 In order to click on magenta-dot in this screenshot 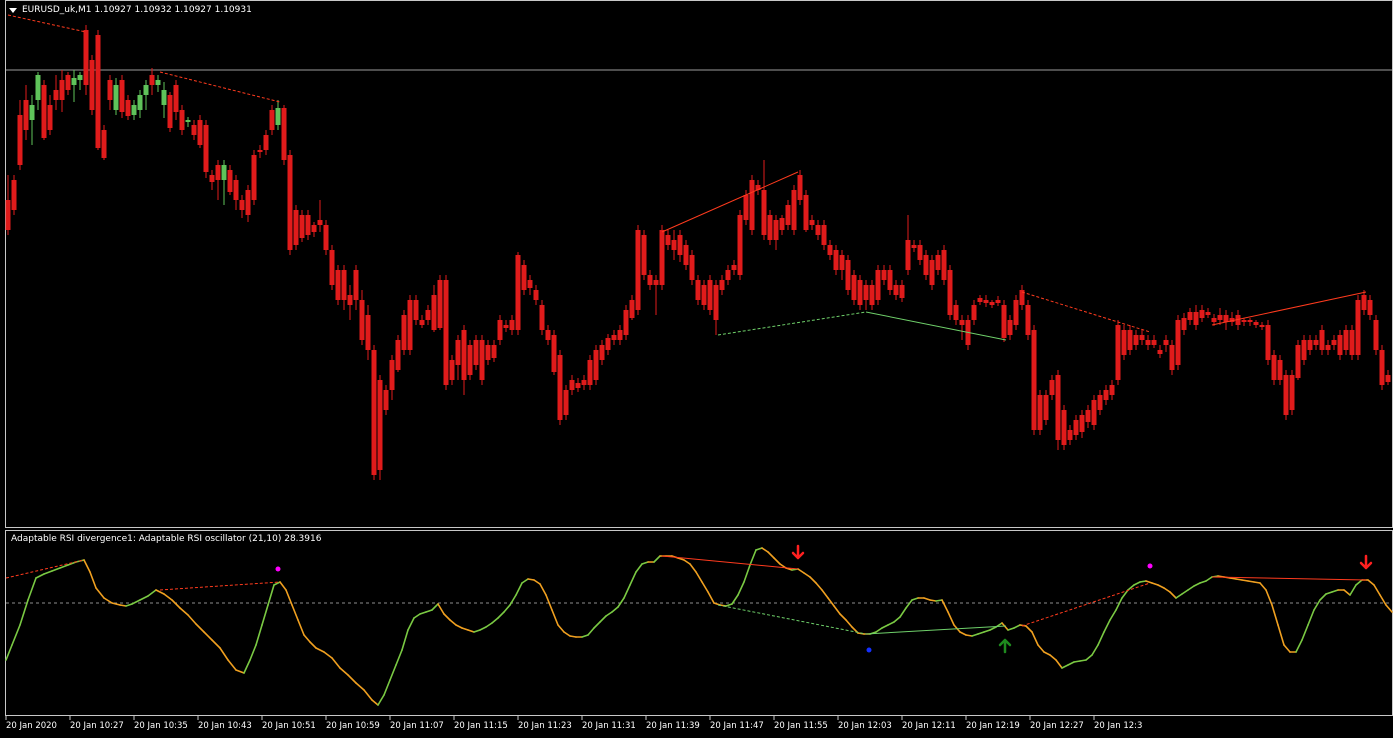, I will do `click(1150, 566)`.